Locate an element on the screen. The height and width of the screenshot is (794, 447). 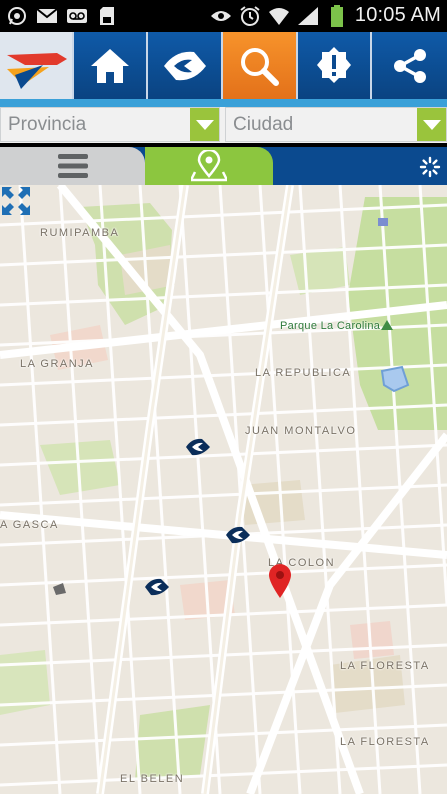
app-logo-icon is located at coordinates (36, 70).